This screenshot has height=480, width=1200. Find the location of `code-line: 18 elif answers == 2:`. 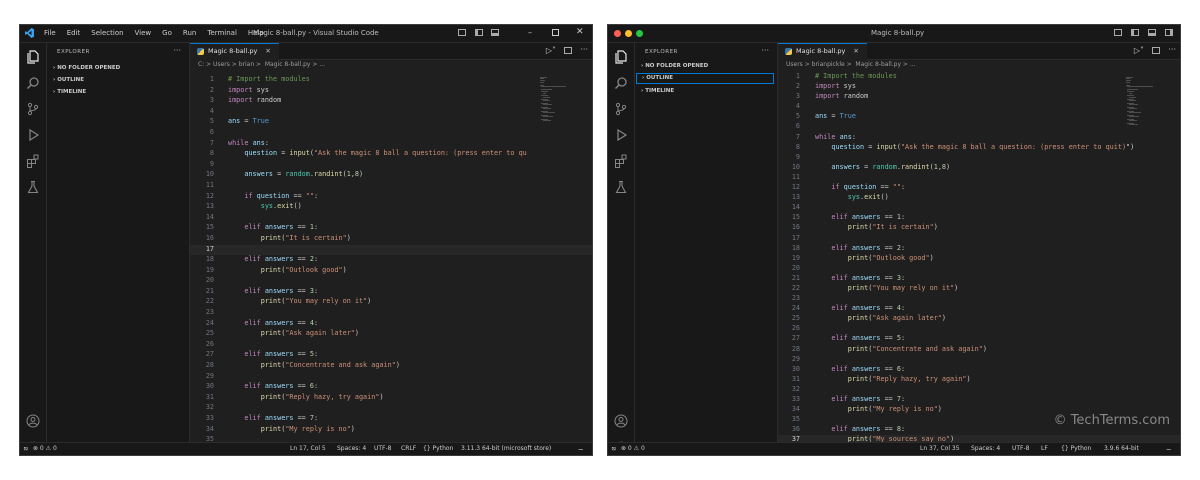

code-line: 18 elif answers == 2: is located at coordinates (979, 249).